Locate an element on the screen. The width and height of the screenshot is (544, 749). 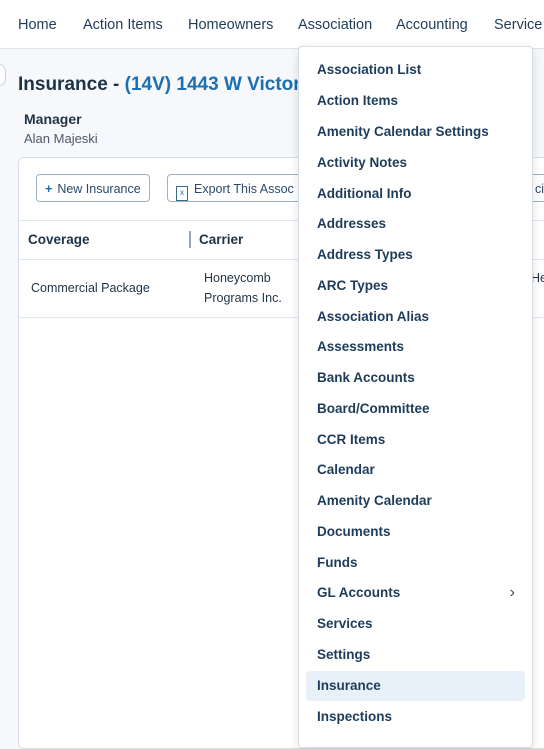
menu-item-services: Services is located at coordinates (415, 624).